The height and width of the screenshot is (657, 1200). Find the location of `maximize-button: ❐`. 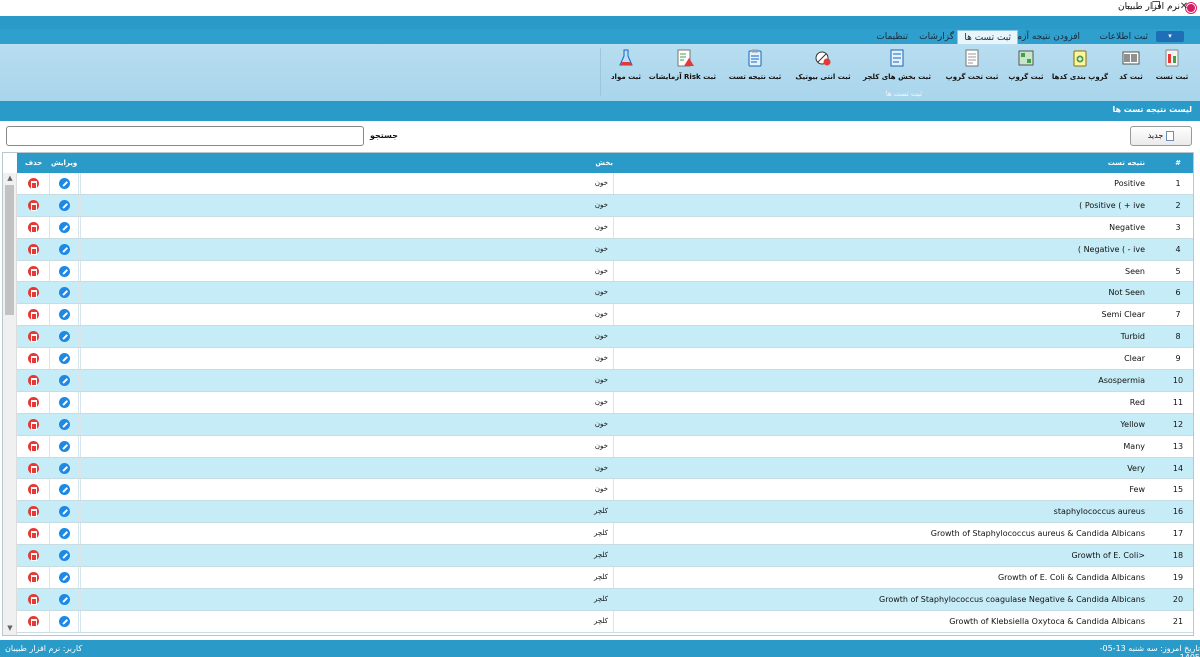

maximize-button: ❐ is located at coordinates (1156, 7).